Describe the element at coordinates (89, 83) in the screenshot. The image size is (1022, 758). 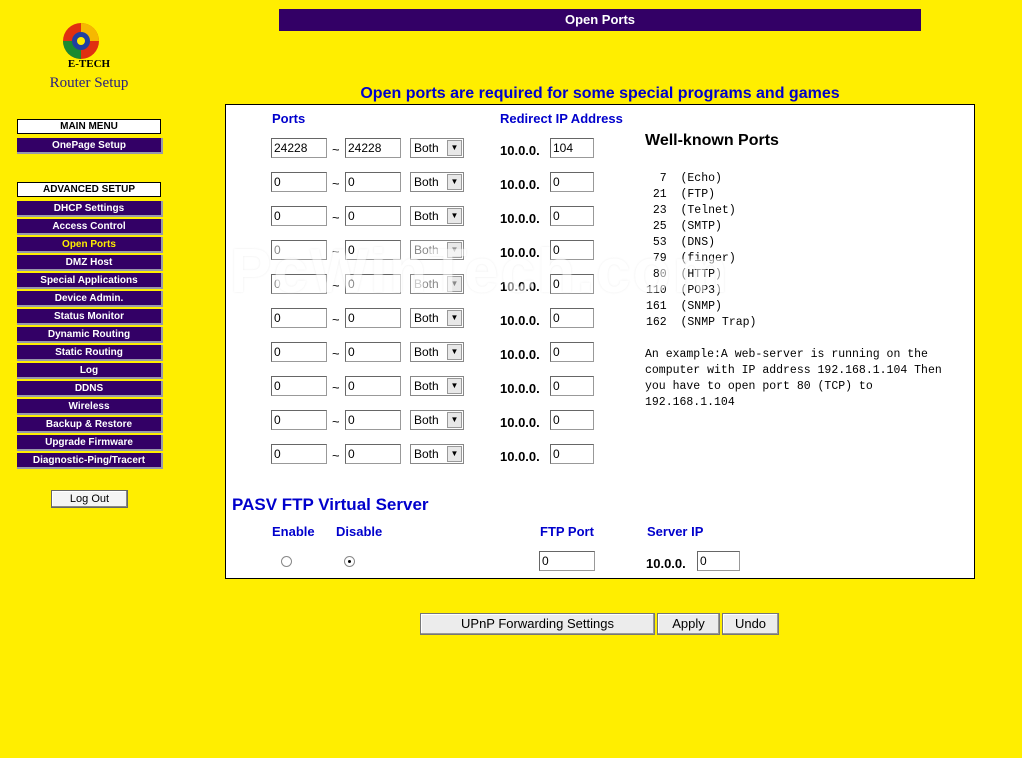
I see `logo-subtitle: Router Setup` at that location.